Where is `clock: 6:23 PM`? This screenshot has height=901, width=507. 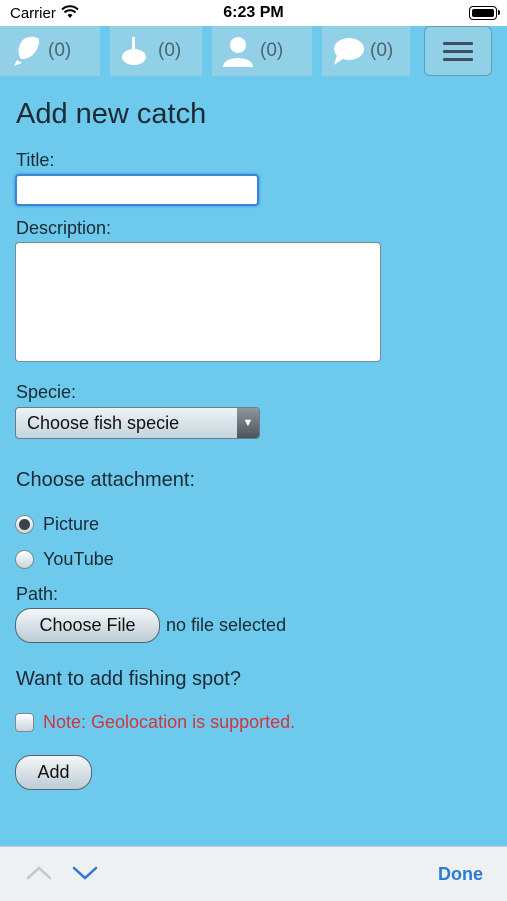
clock: 6:23 PM is located at coordinates (253, 12).